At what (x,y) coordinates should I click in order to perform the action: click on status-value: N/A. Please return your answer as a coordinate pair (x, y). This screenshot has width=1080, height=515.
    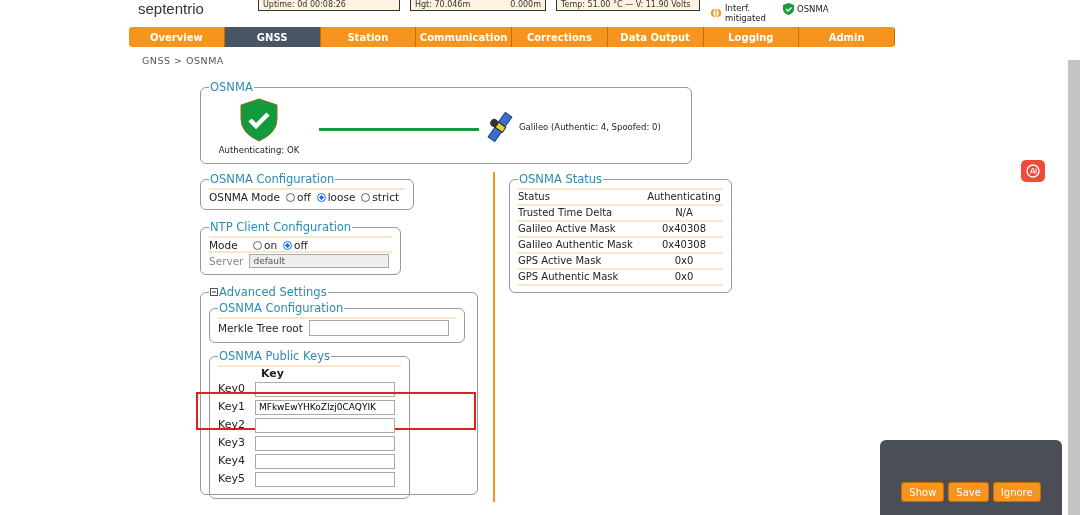
    Looking at the image, I should click on (684, 213).